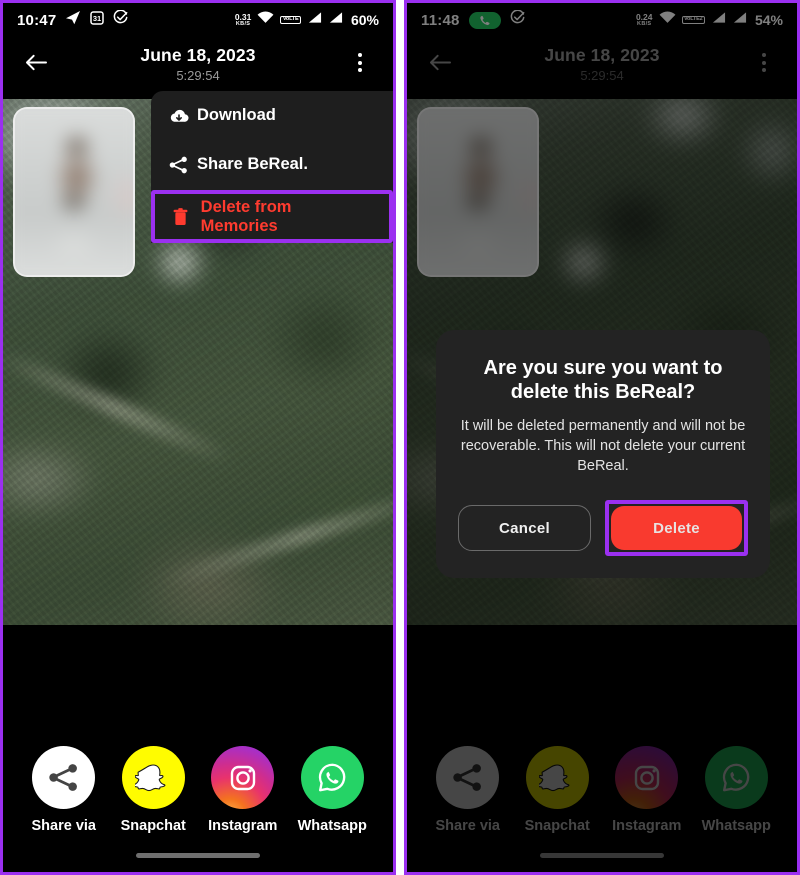 The width and height of the screenshot is (800, 875). Describe the element at coordinates (187, 216) in the screenshot. I see `trash-icon` at that location.